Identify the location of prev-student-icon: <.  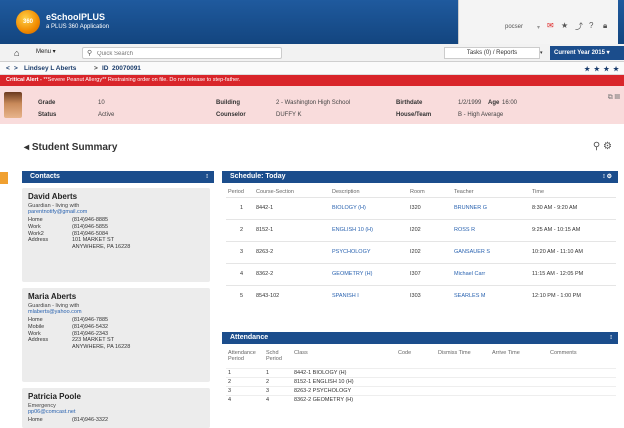
(8, 68).